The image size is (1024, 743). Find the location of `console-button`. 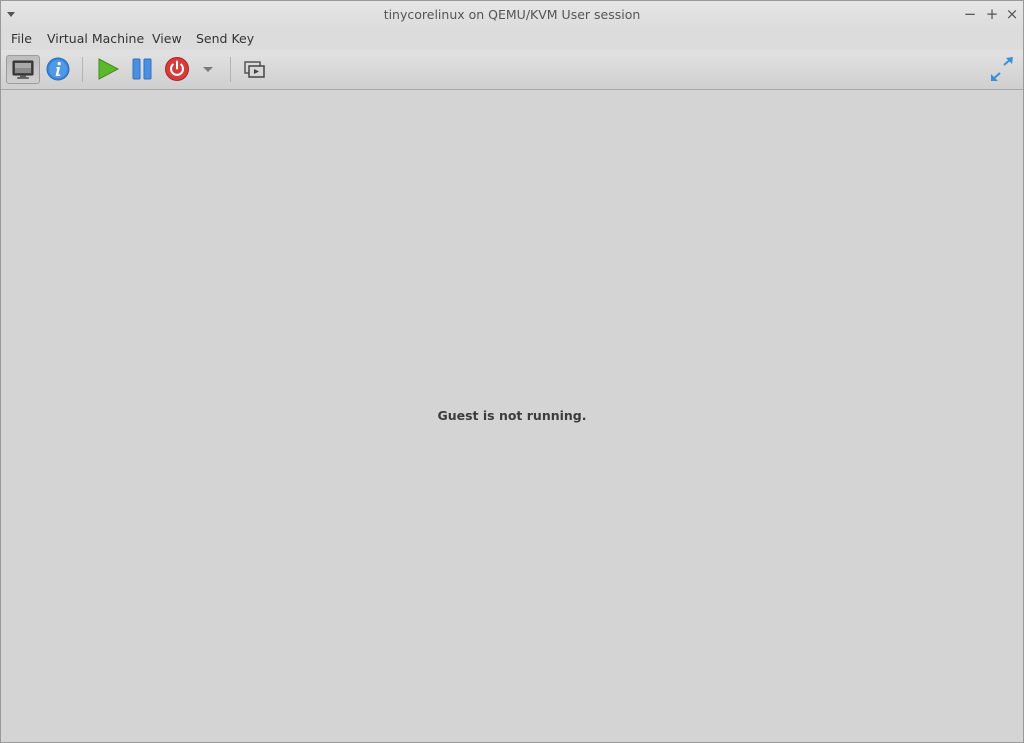

console-button is located at coordinates (23, 69).